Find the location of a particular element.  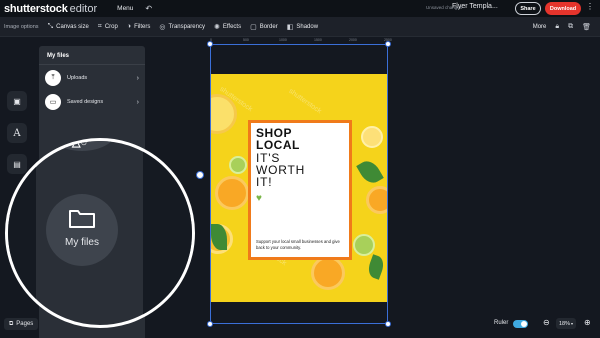

folder-icon is located at coordinates (82, 219).